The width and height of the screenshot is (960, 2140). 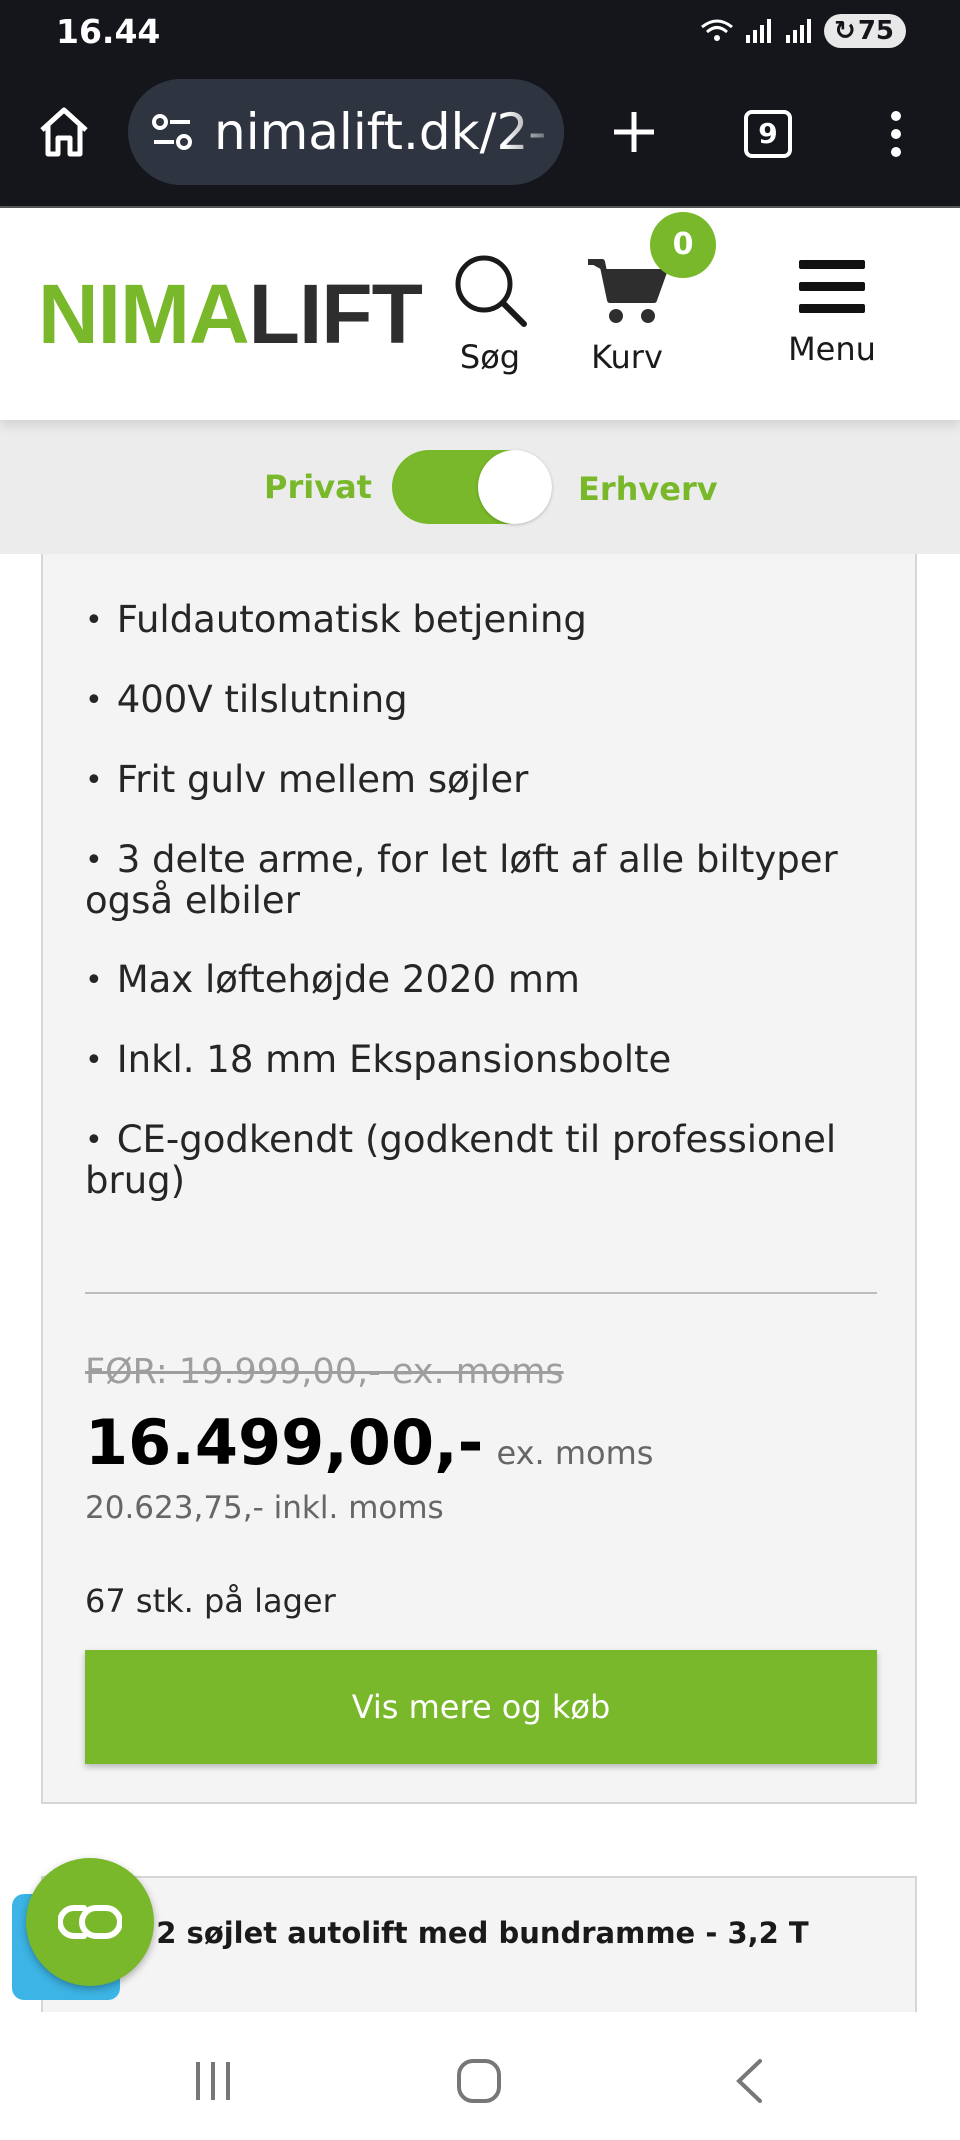 What do you see at coordinates (485, 700) in the screenshot?
I see `list-item: 400V tilslutning` at bounding box center [485, 700].